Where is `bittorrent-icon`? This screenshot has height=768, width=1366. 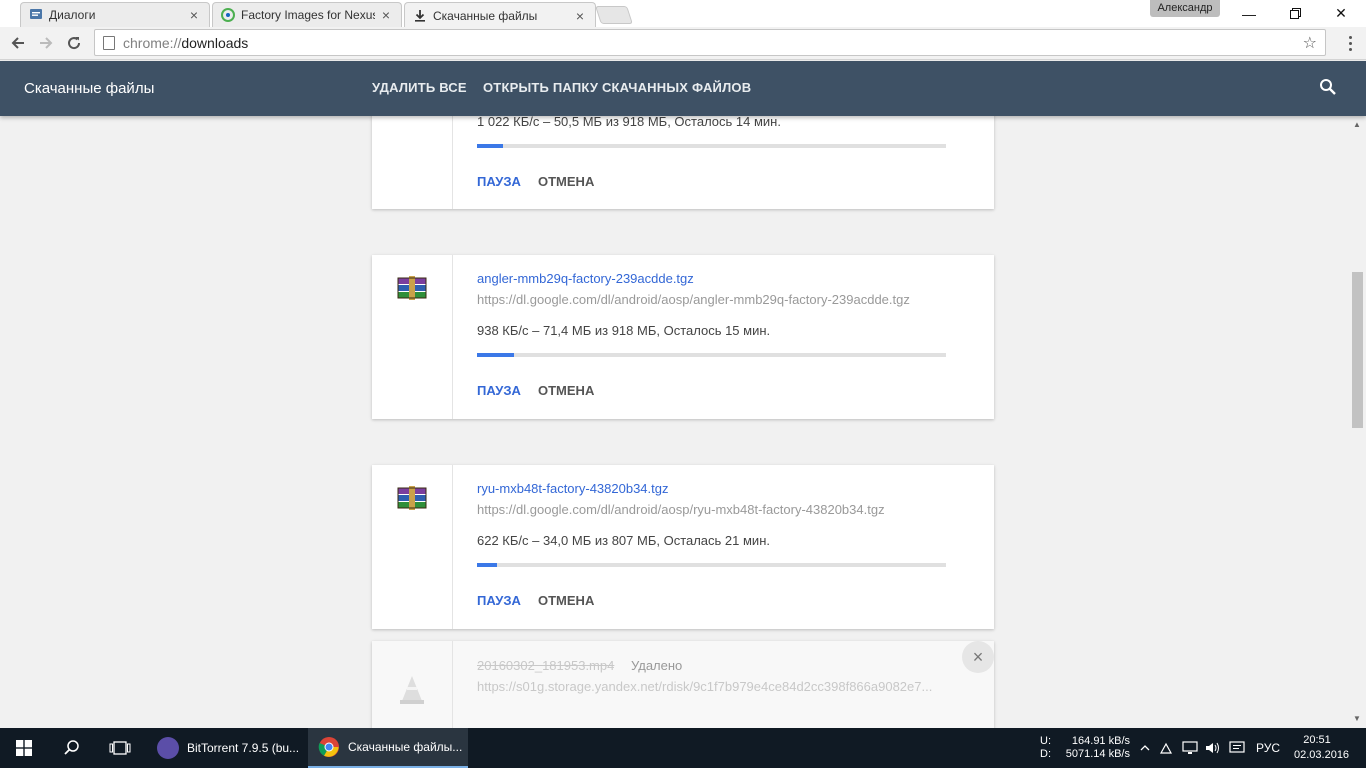
bittorrent-icon is located at coordinates (168, 748).